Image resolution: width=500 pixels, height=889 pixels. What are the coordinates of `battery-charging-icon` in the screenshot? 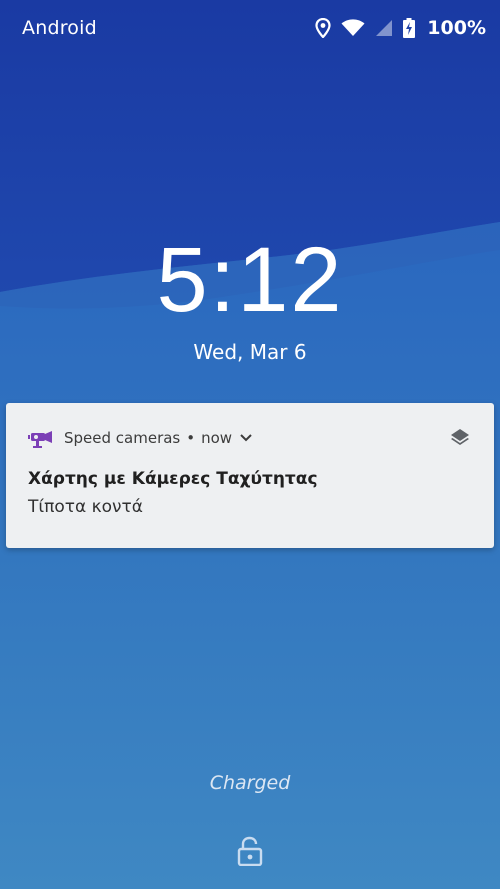 It's located at (409, 28).